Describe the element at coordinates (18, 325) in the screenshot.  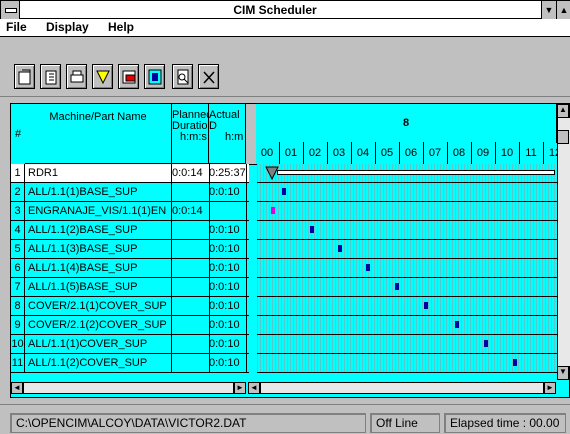
I see `cell-num: 9` at that location.